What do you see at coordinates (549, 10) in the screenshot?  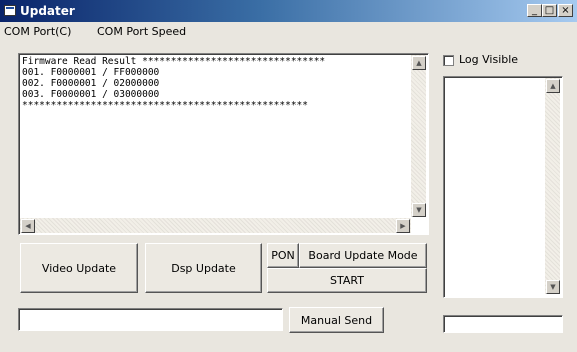 I see `maximize-icon: □` at bounding box center [549, 10].